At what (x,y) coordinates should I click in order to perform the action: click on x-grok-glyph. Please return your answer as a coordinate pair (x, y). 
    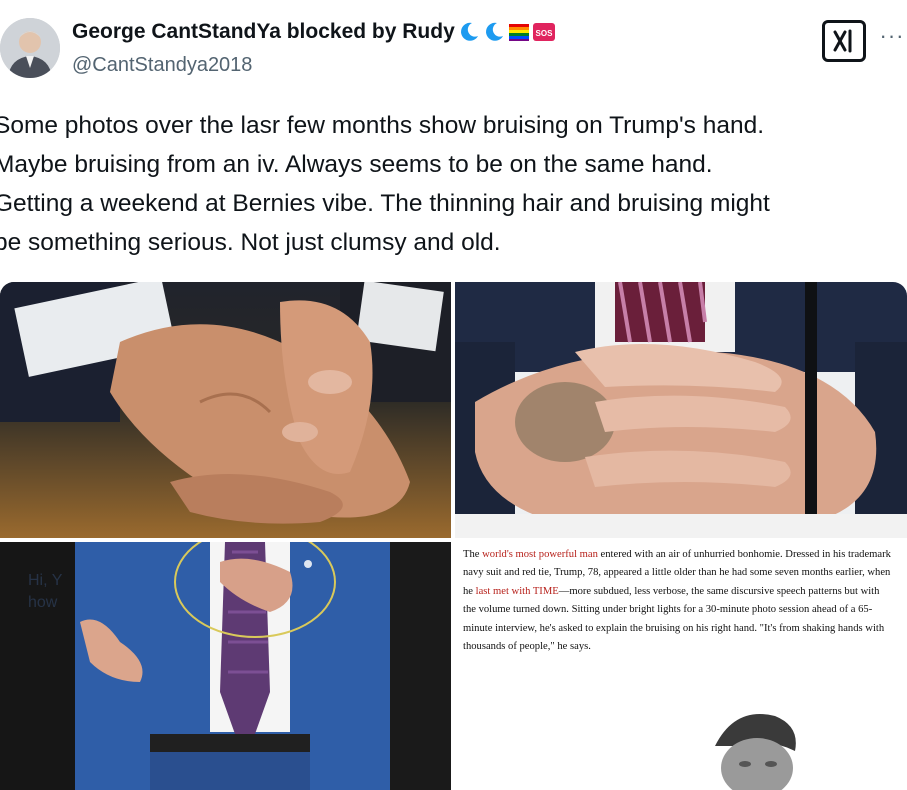
    Looking at the image, I should click on (842, 41).